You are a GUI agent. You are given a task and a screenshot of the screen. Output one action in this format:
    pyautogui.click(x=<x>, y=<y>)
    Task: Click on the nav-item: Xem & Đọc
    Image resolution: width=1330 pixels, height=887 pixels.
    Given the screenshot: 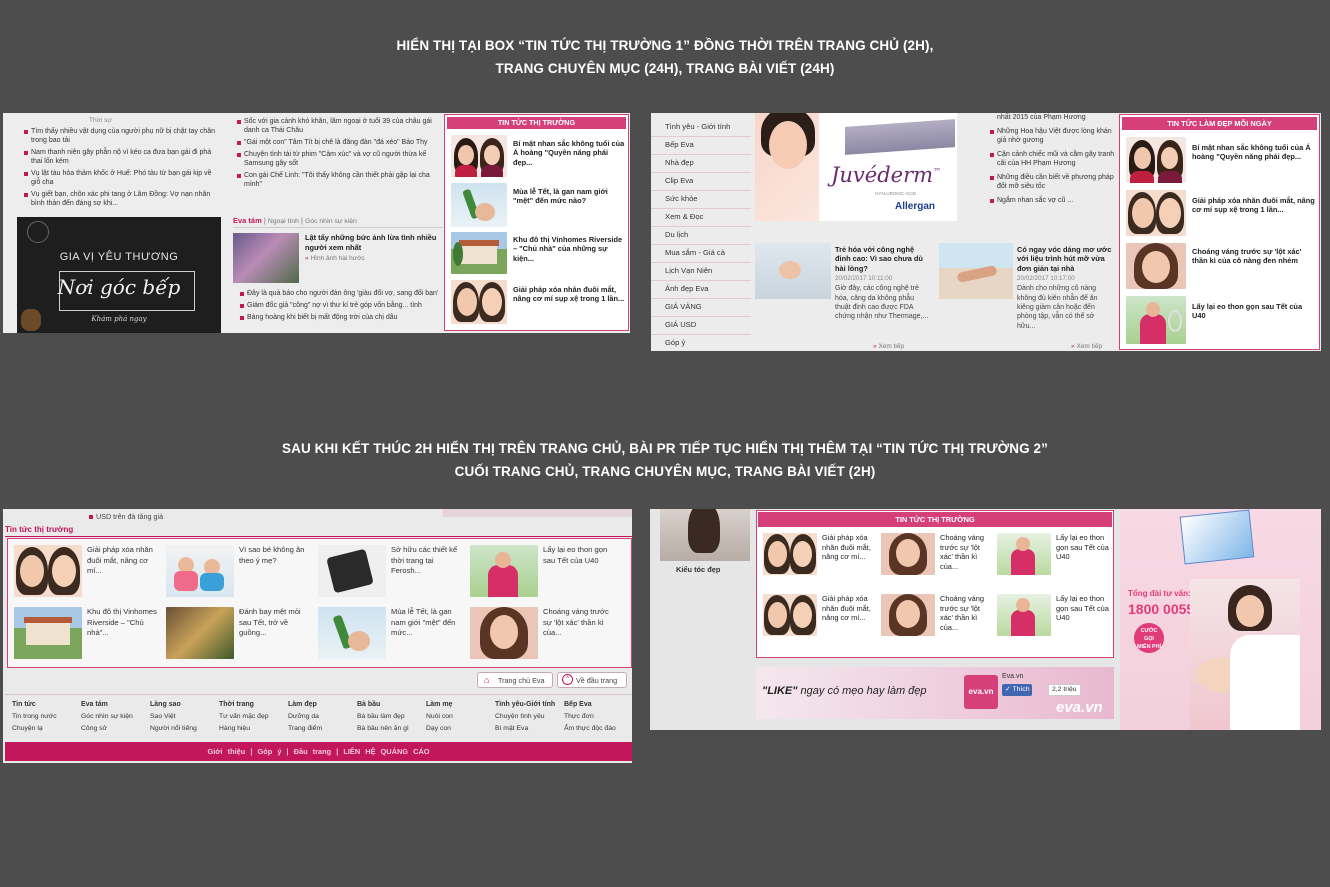 What is the action you would take?
    pyautogui.click(x=701, y=218)
    